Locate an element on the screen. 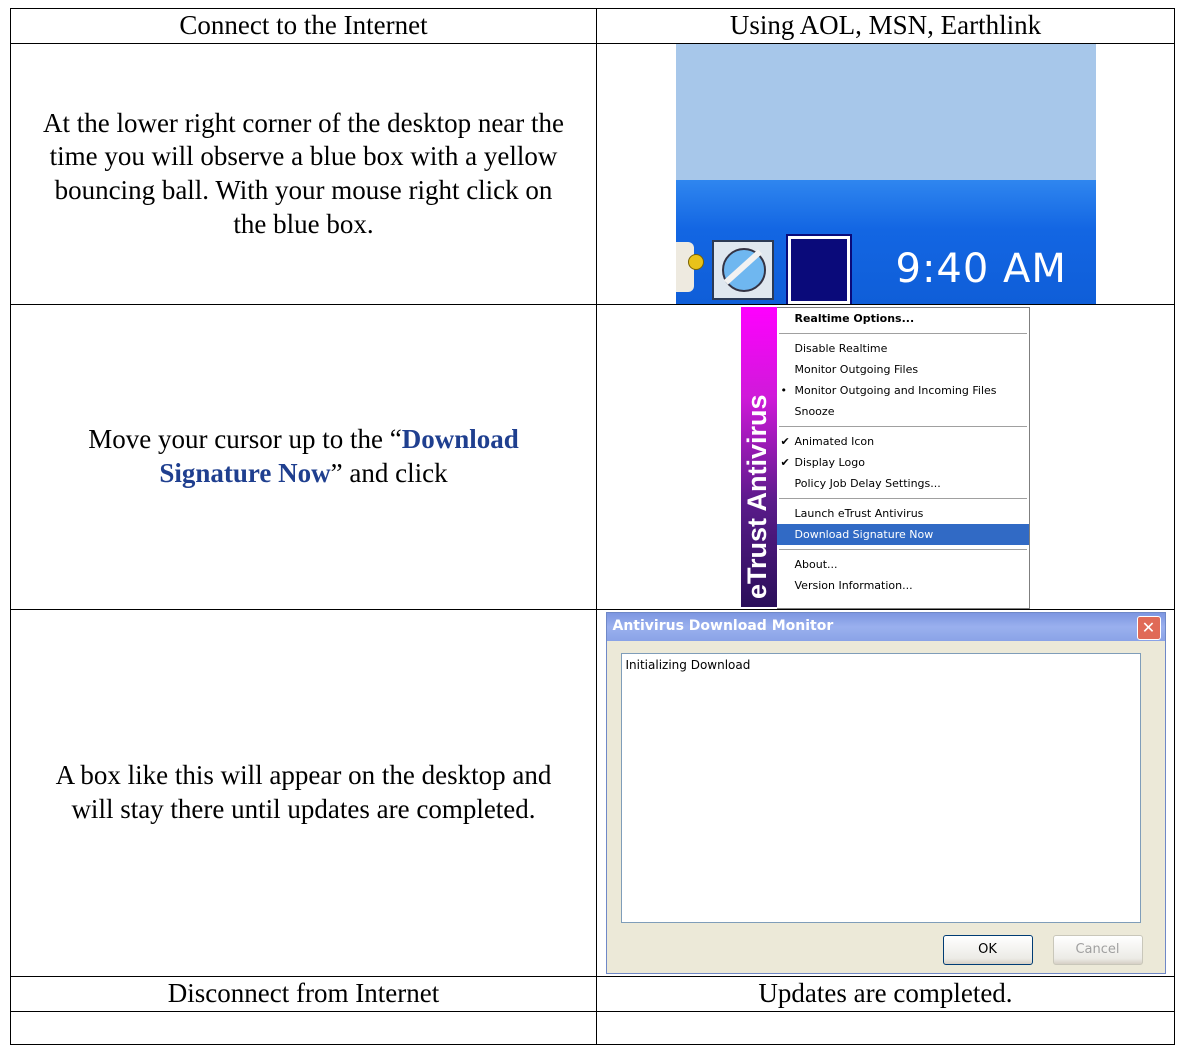 The width and height of the screenshot is (1184, 1046). cancel-button: Cancel is located at coordinates (1097, 950).